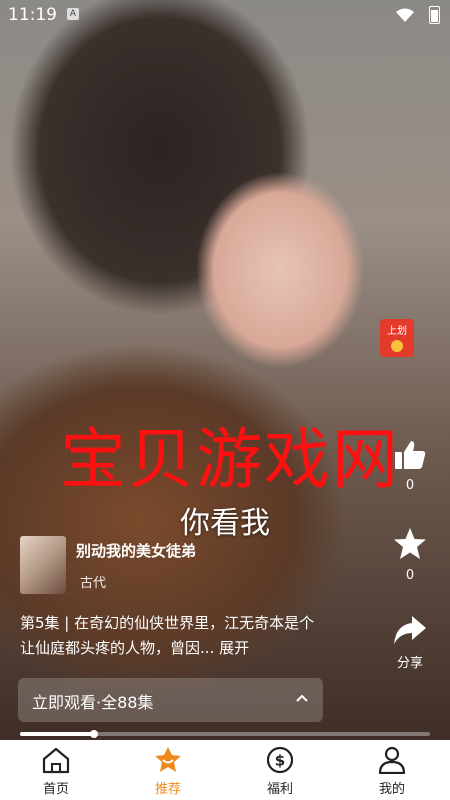 The width and height of the screenshot is (450, 800). Describe the element at coordinates (397, 338) in the screenshot. I see `red-packet-button: 上划` at that location.